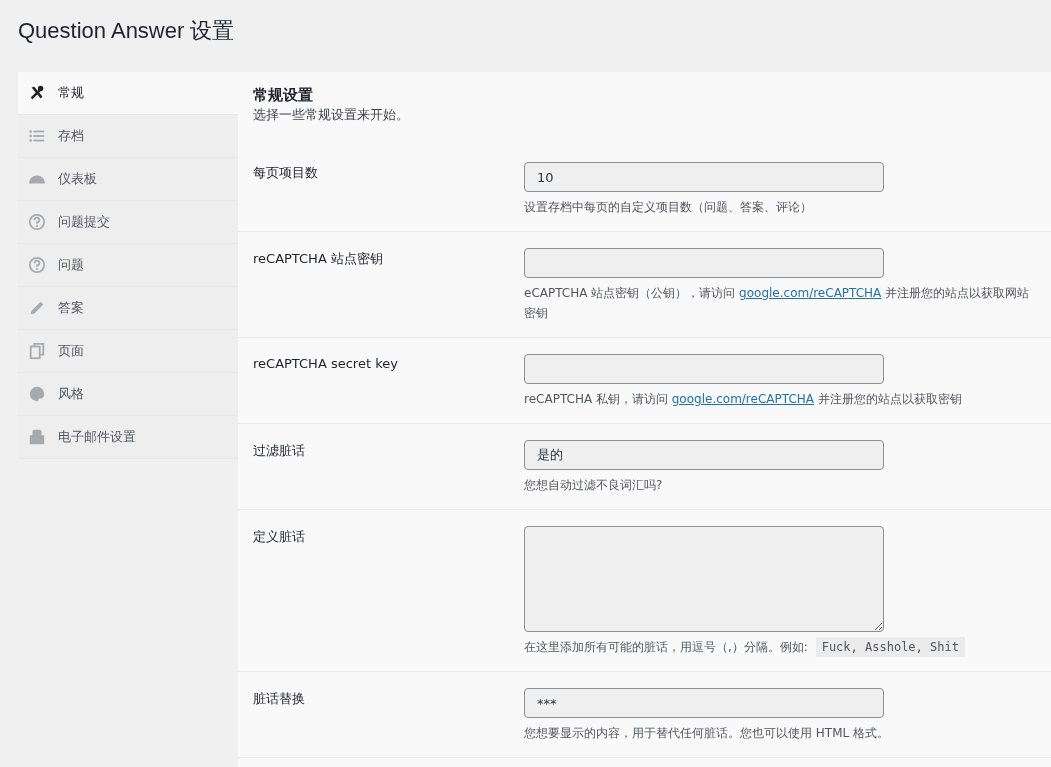 This screenshot has height=767, width=1051. What do you see at coordinates (704, 579) in the screenshot?
I see `text-area` at bounding box center [704, 579].